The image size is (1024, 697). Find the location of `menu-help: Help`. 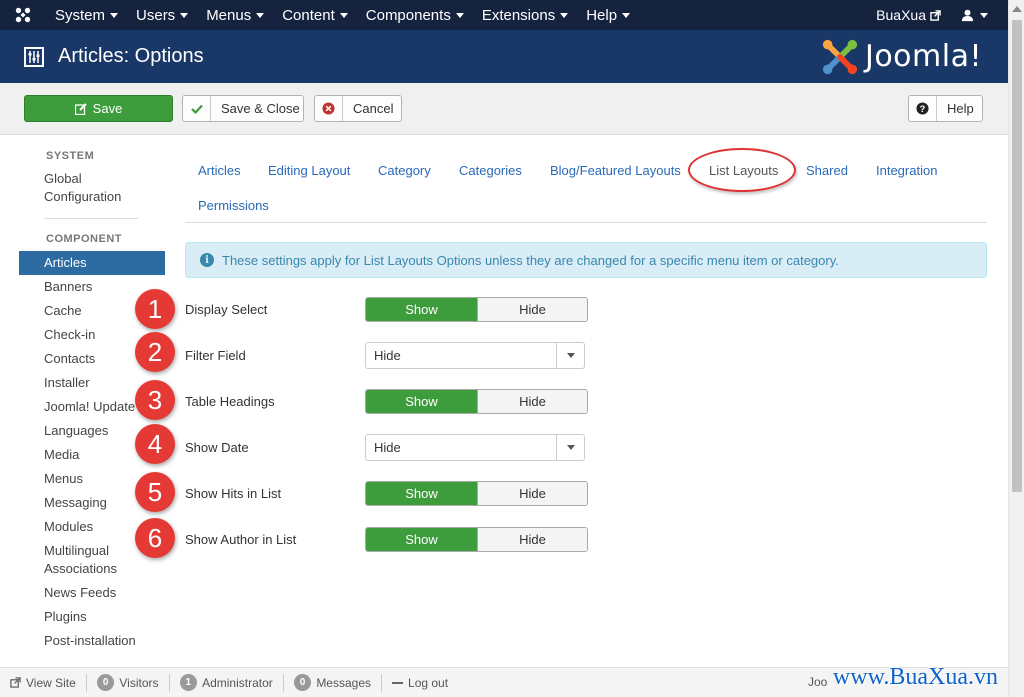

menu-help: Help is located at coordinates (608, 15).